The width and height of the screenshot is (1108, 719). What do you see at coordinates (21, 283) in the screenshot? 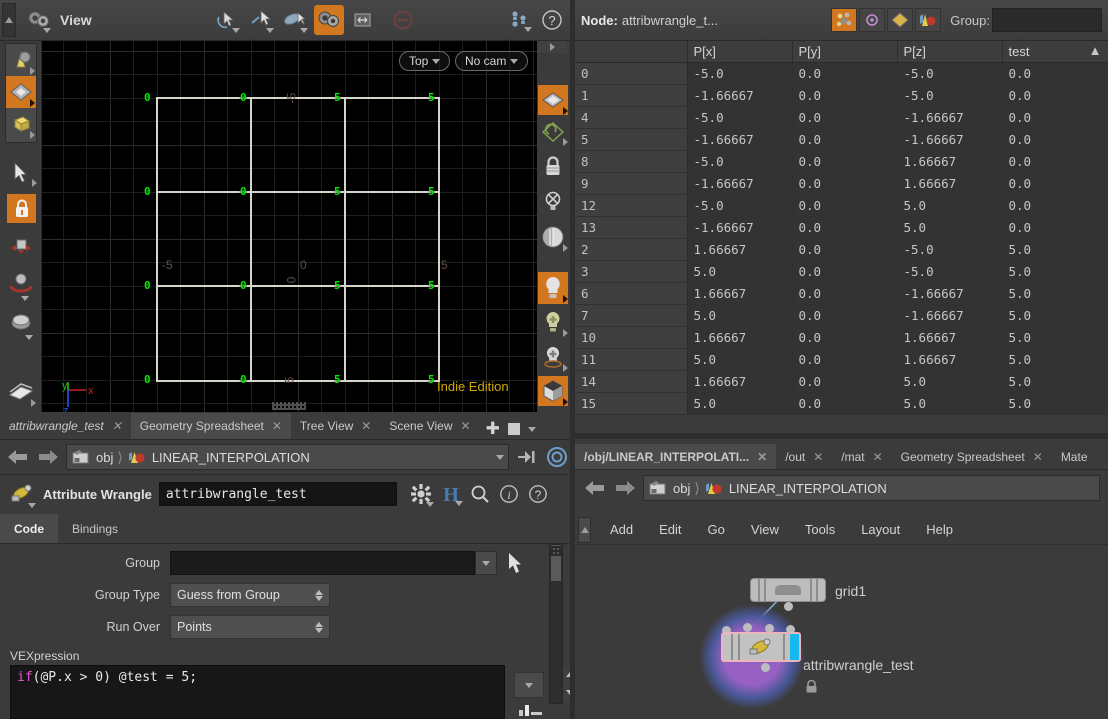
I see `rotate-handle-icon` at bounding box center [21, 283].